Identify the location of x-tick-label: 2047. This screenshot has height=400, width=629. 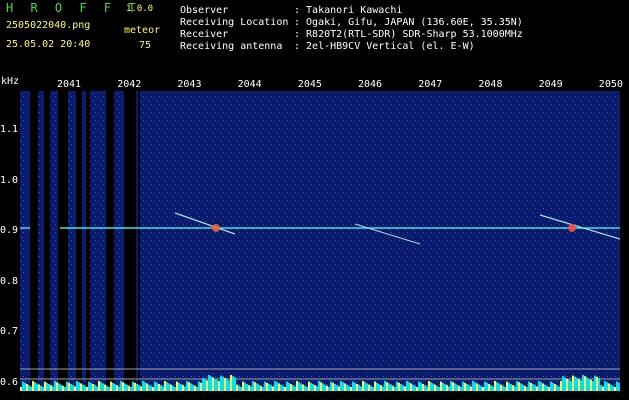
(430, 84).